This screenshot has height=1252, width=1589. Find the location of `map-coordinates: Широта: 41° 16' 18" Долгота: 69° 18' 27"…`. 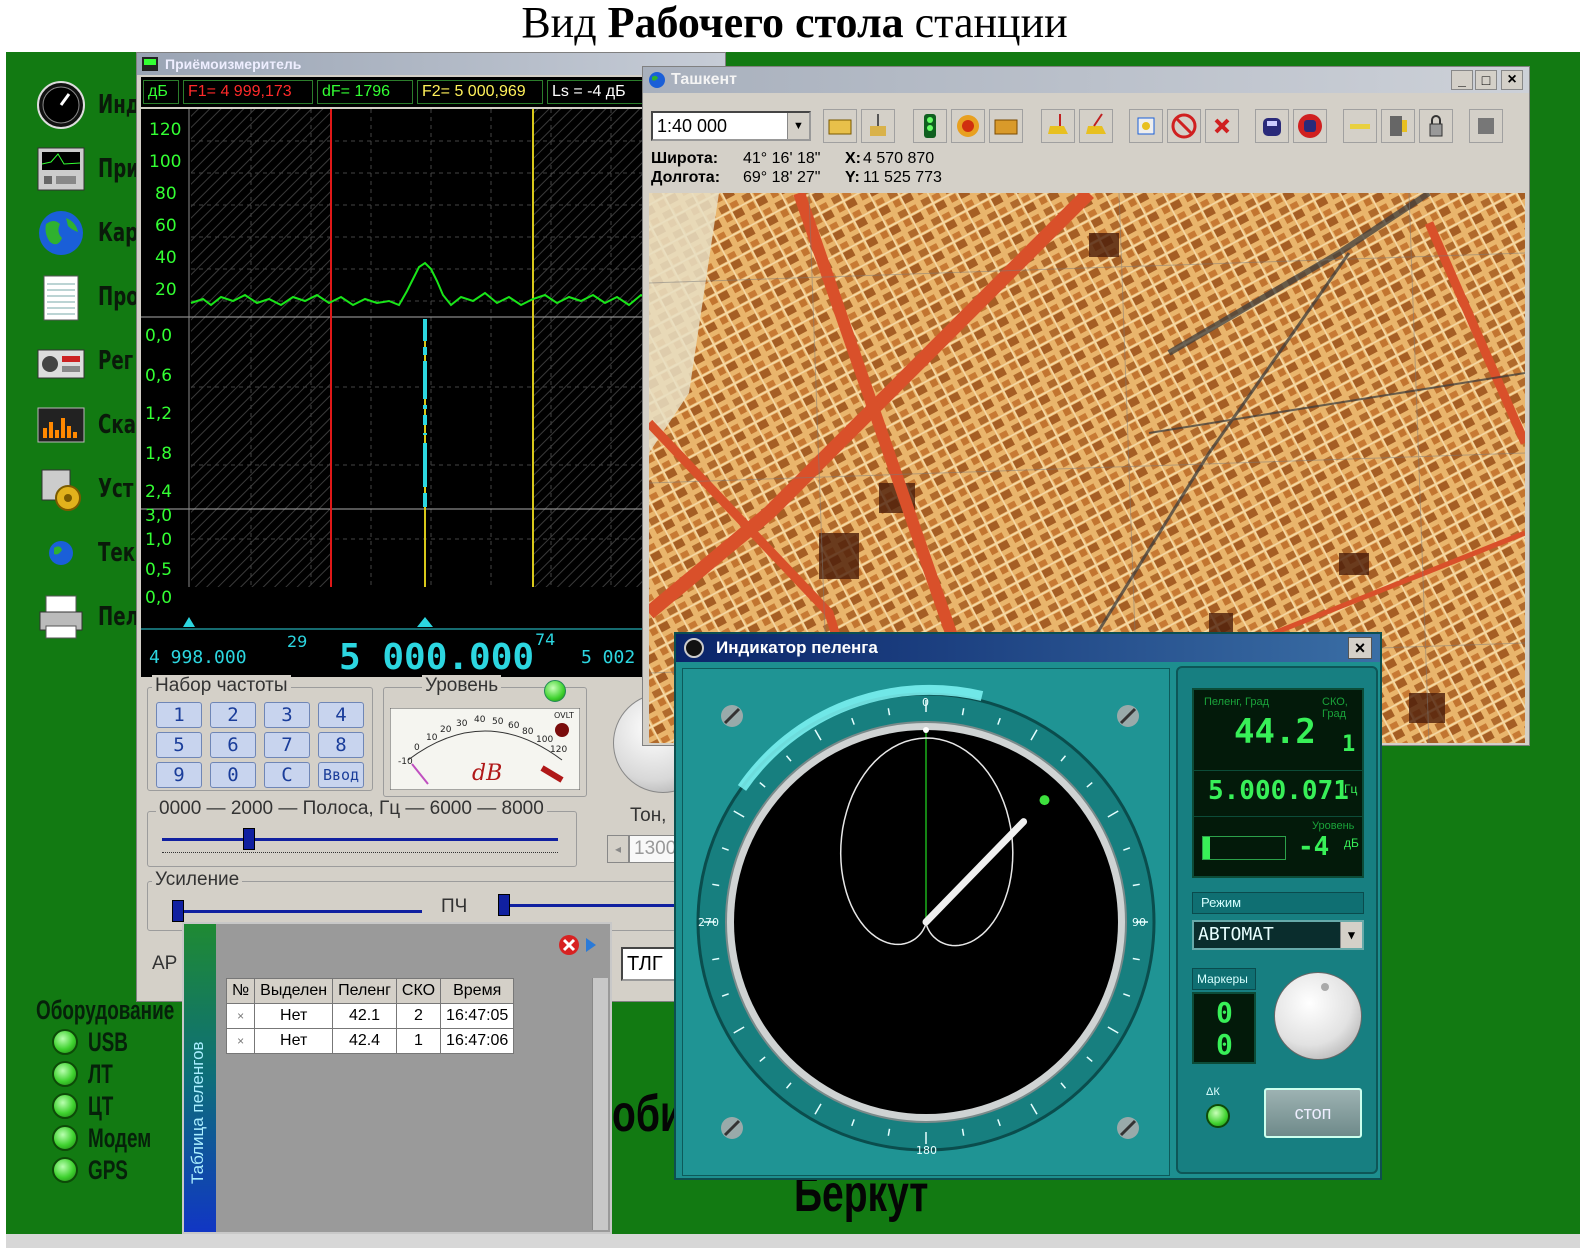

map-coordinates: Широта: 41° 16' 18" Долгота: 69° 18' 27"… is located at coordinates (951, 169).